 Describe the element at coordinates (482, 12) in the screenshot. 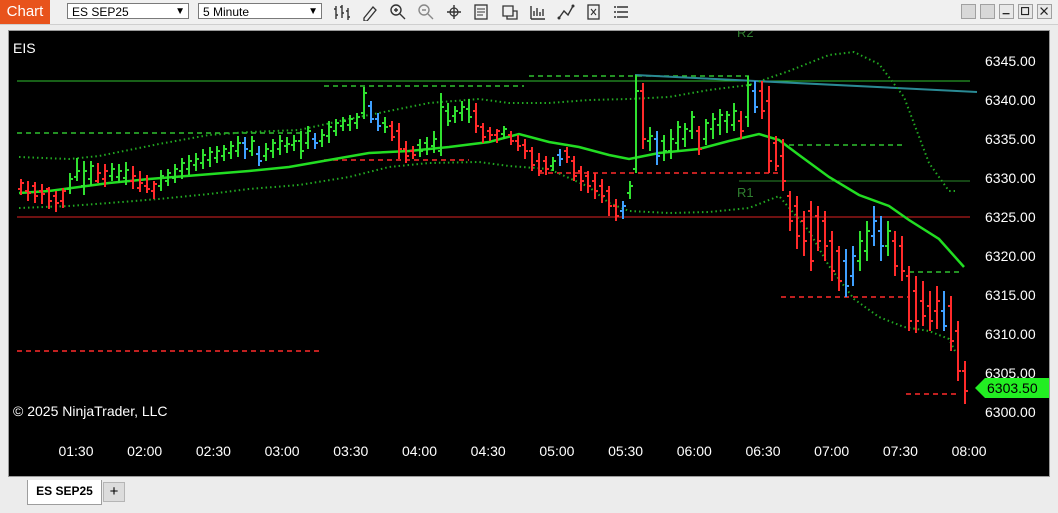

I see `data-box-icon` at that location.